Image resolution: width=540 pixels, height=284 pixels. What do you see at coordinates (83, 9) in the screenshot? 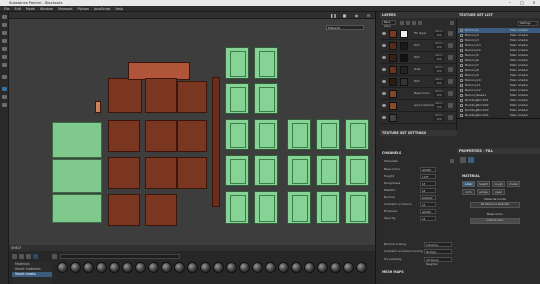
I see `menu-python: Python` at bounding box center [83, 9].